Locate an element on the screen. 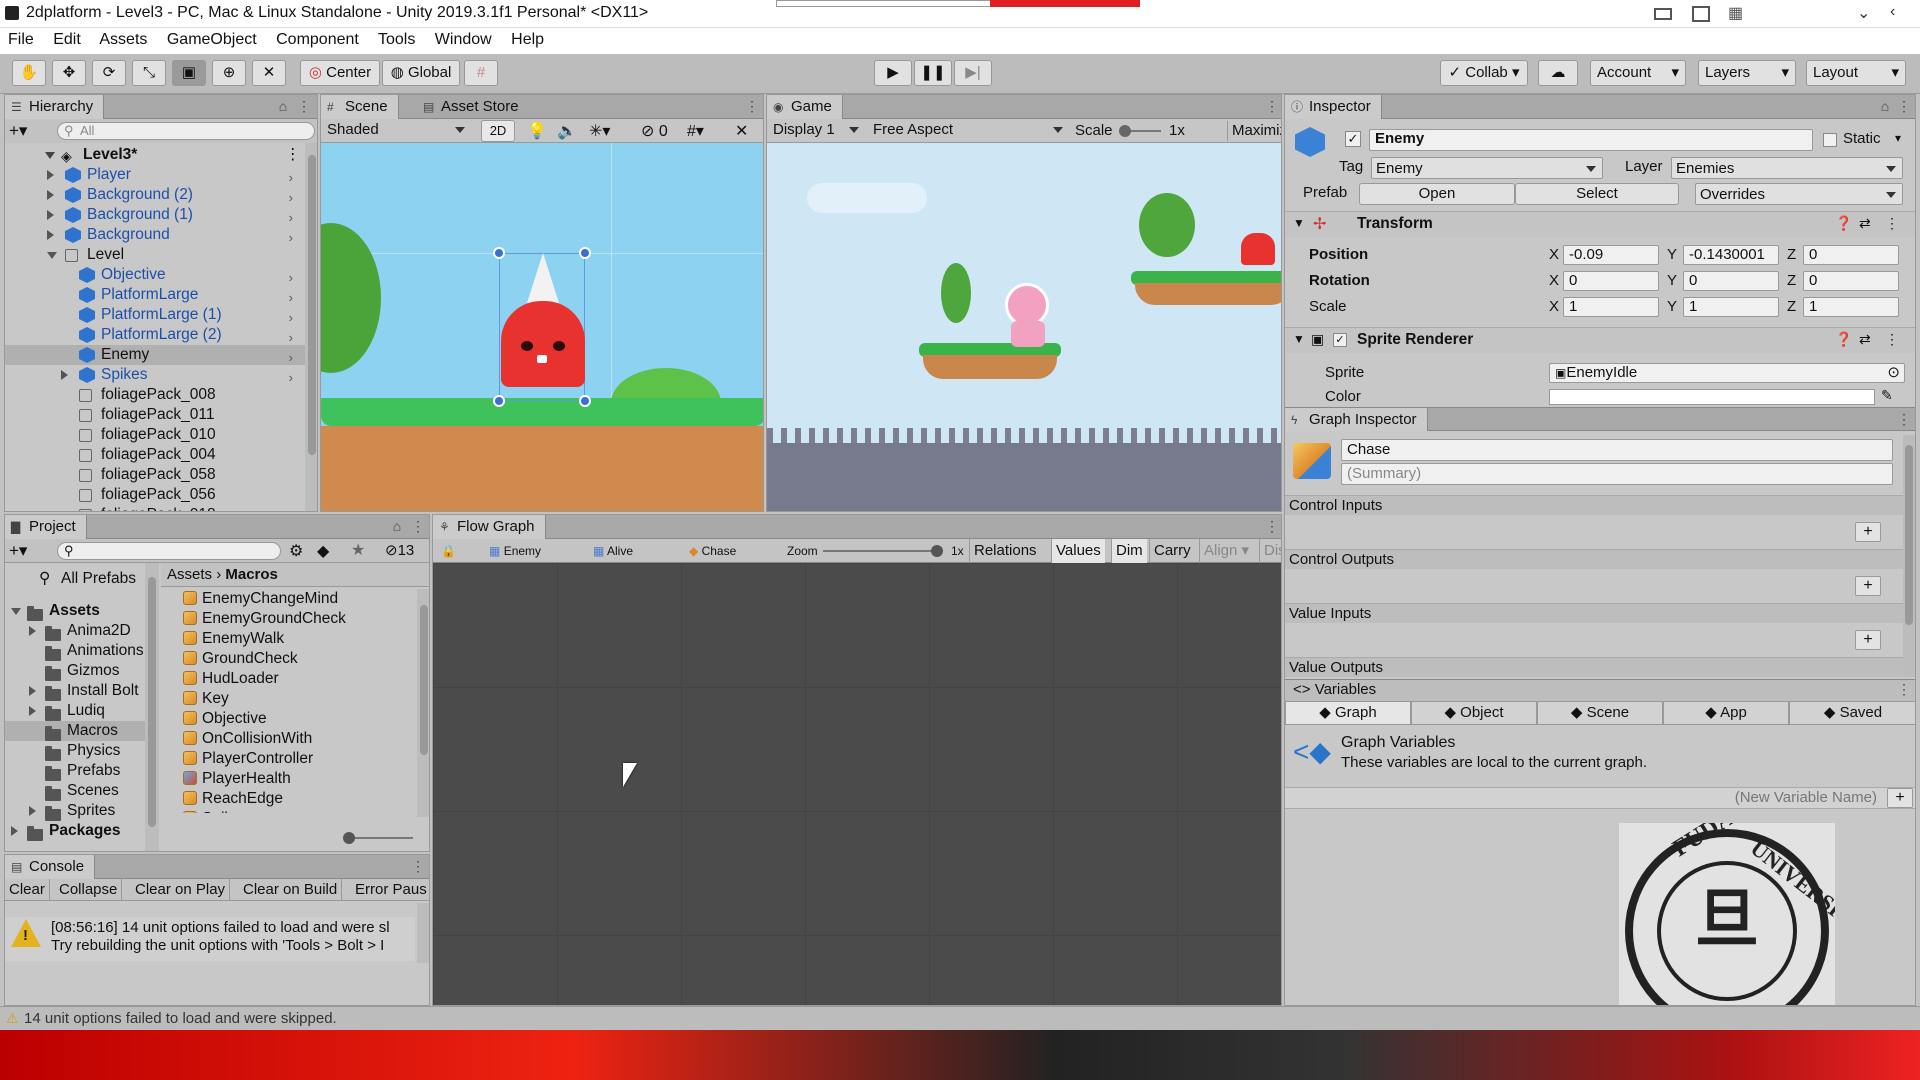  aspect-dropdown: Free Aspect is located at coordinates (969, 130).